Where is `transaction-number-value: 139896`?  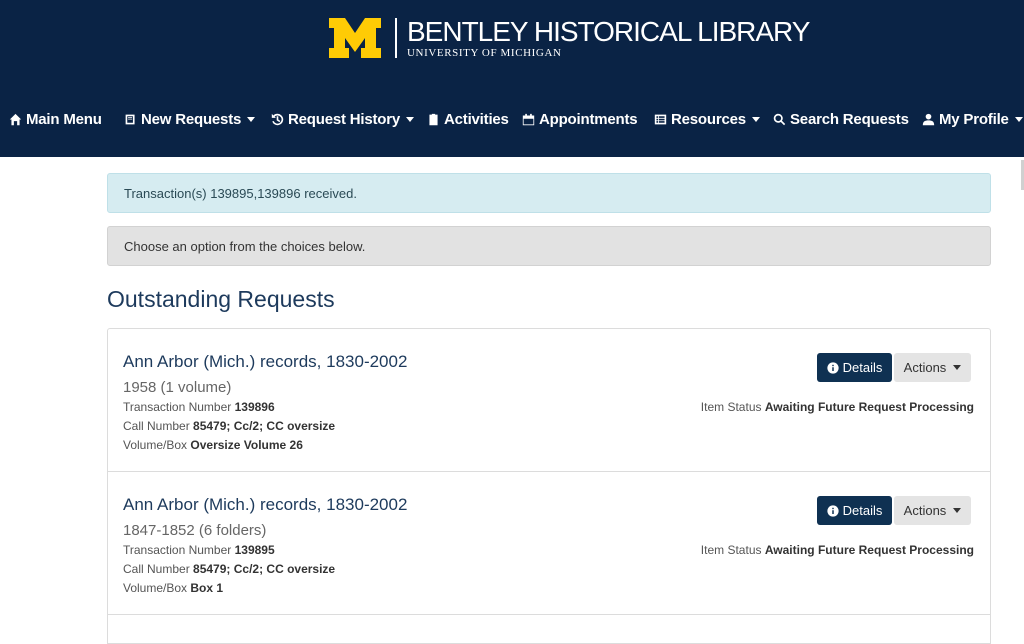 transaction-number-value: 139896 is located at coordinates (254, 407).